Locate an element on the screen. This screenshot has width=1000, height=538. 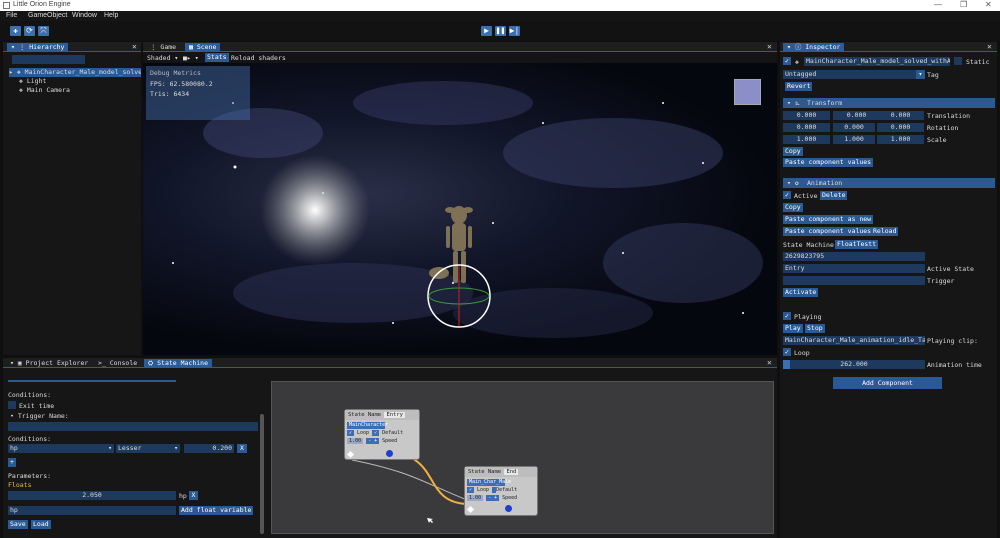
translation-y: 0.000 is located at coordinates (856, 115).